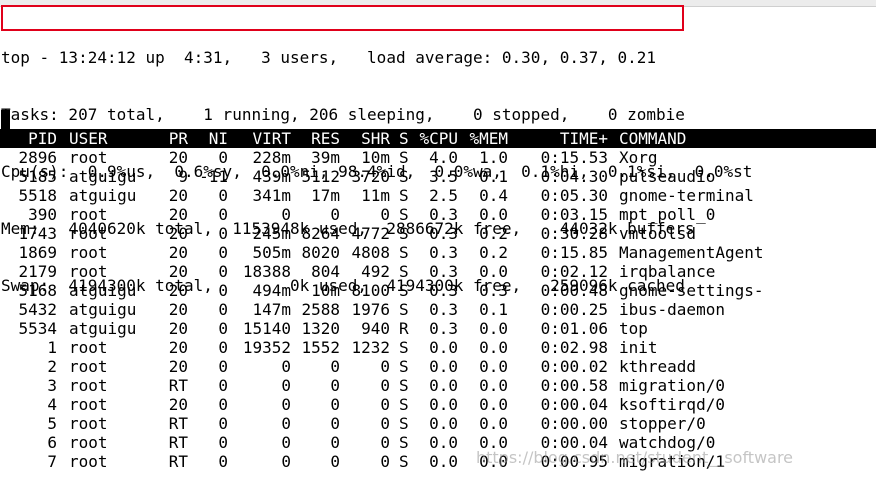 The width and height of the screenshot is (876, 477). Describe the element at coordinates (574, 195) in the screenshot. I see `cell-time: 0:05.30` at that location.